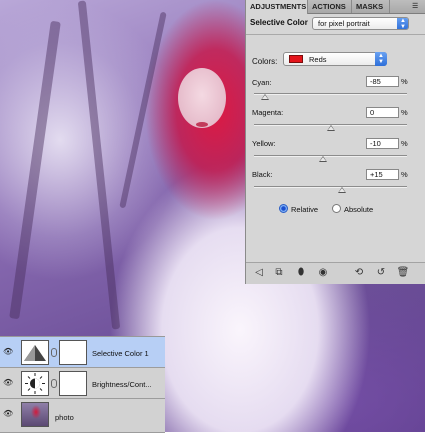  I want to click on yellow-unit: %, so click(404, 143).